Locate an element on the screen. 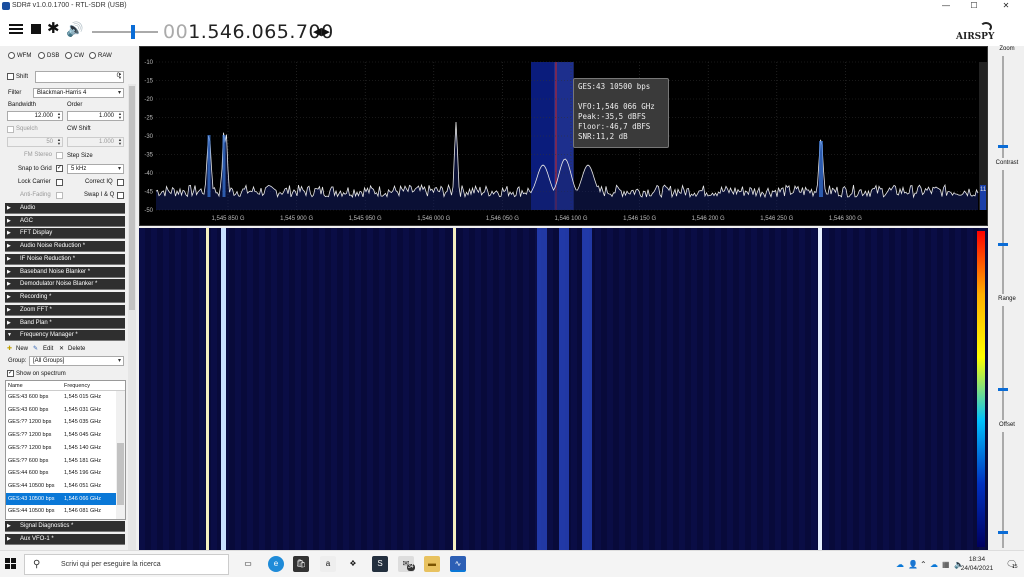 The image size is (1024, 577). cw-shift-input: 1.000 ▲ ▼ is located at coordinates (95, 142).